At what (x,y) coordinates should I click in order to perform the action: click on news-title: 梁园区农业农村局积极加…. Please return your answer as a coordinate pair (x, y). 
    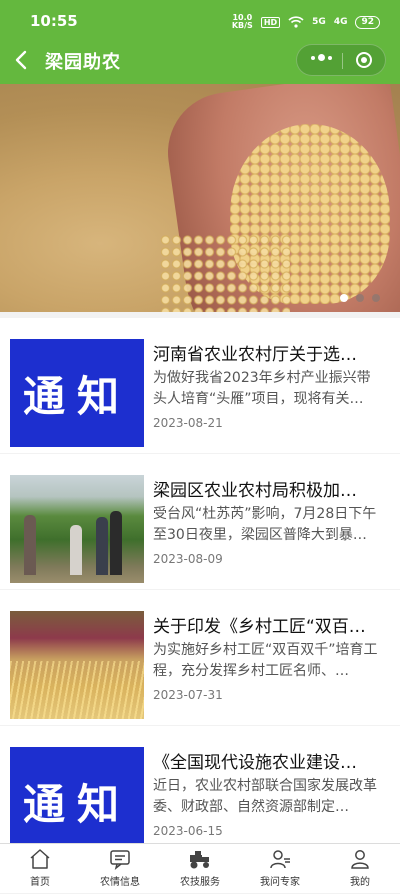
    Looking at the image, I should click on (255, 491).